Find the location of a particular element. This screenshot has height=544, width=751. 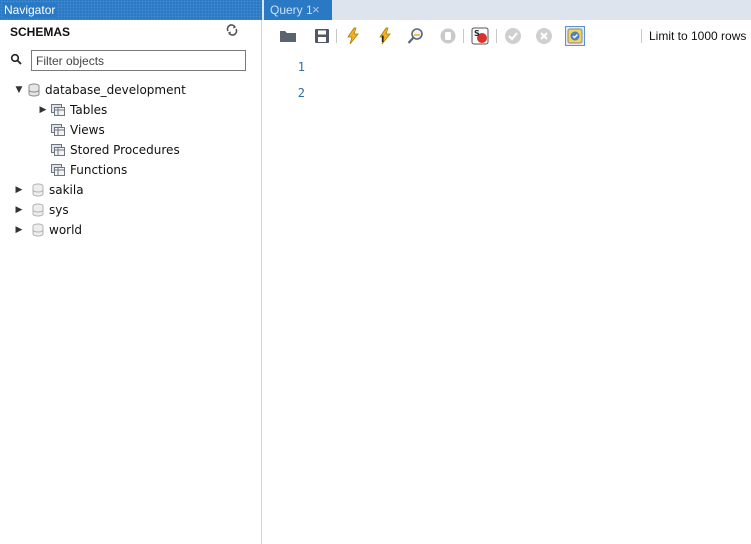

tree-item-sakila: ▶ sakila is located at coordinates (49, 190).